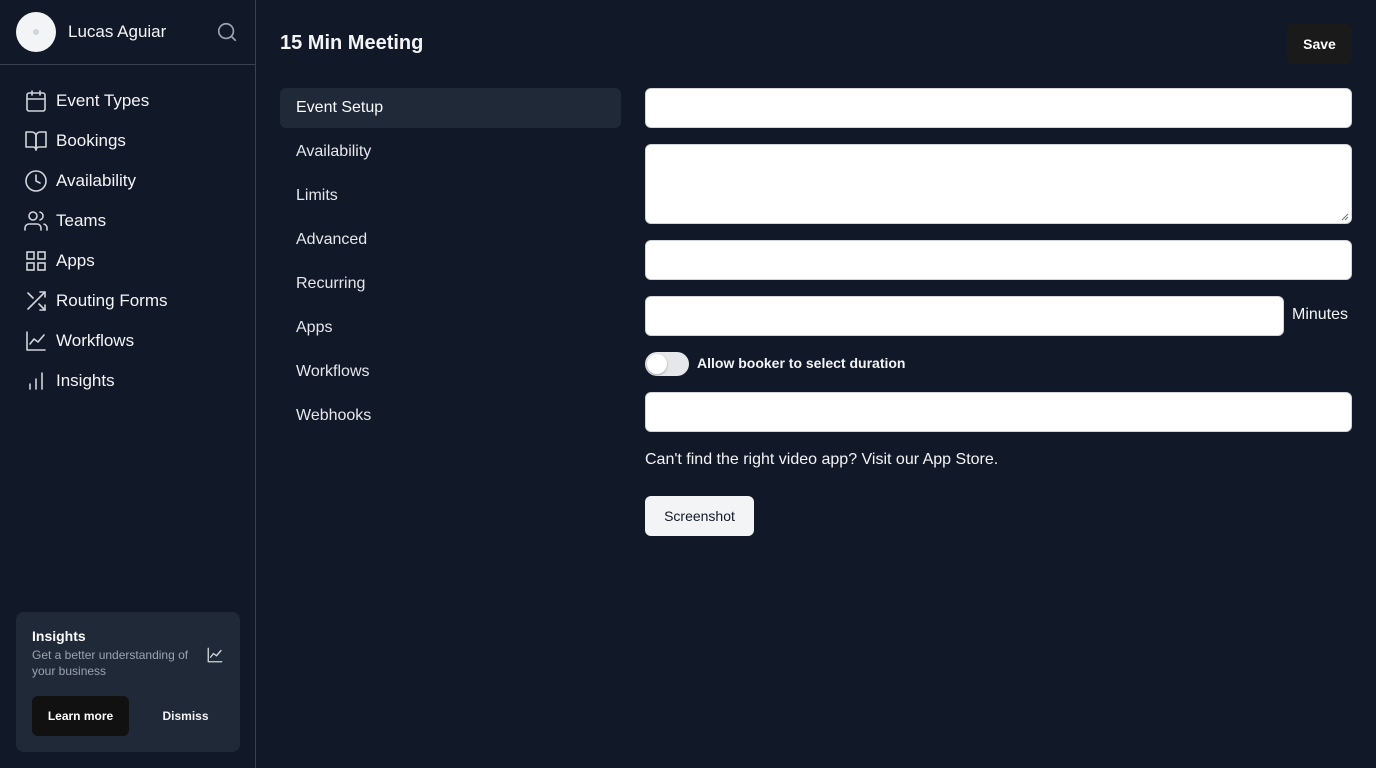  What do you see at coordinates (36, 141) in the screenshot?
I see `book-open-icon` at bounding box center [36, 141].